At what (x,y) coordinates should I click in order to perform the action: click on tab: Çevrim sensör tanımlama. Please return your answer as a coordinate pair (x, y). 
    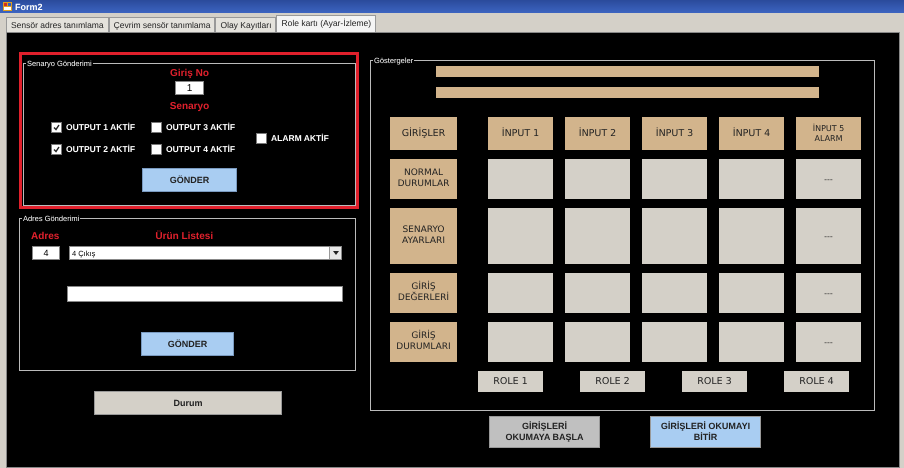
    Looking at the image, I should click on (162, 24).